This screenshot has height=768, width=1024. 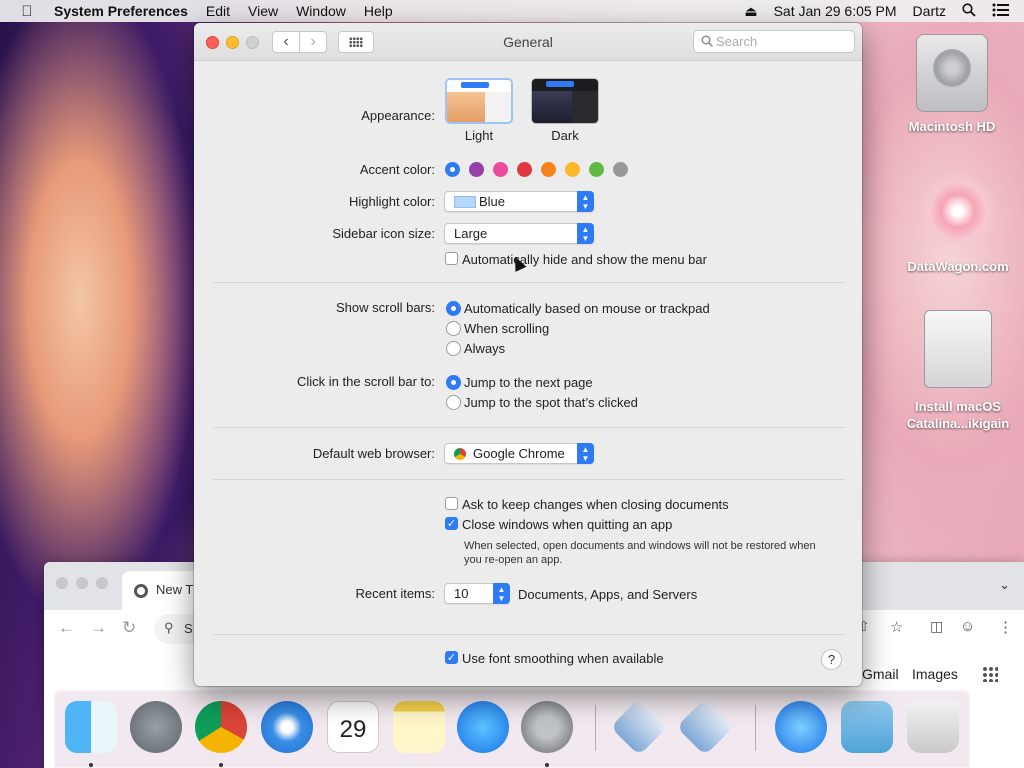 I want to click on scroll-bars-when-scrolling-radio, so click(x=453, y=328).